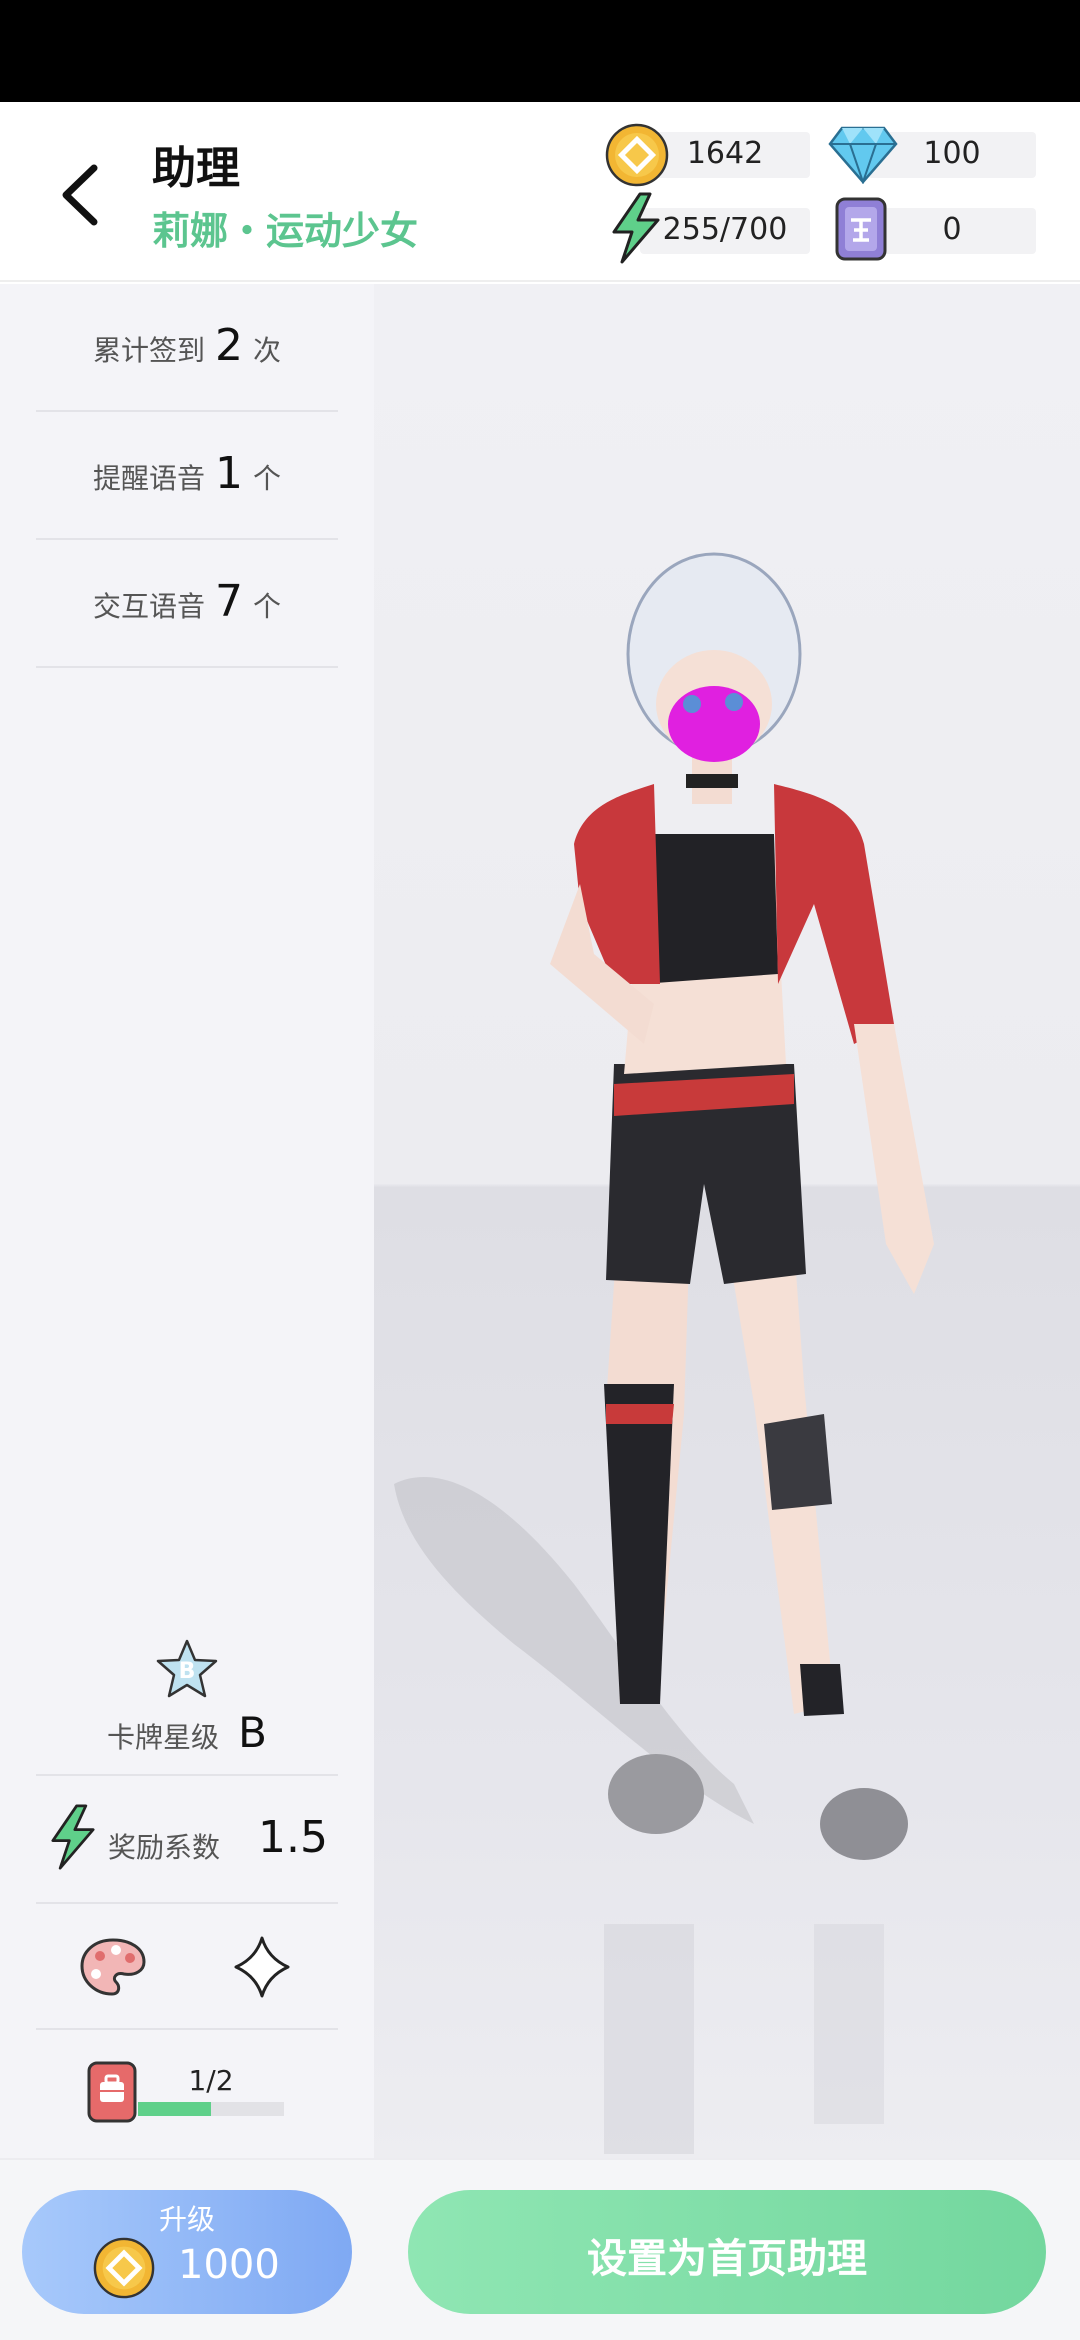 This screenshot has width=1080, height=2340. I want to click on stat-interaction-voice: 交互语音 7 个, so click(187, 604).